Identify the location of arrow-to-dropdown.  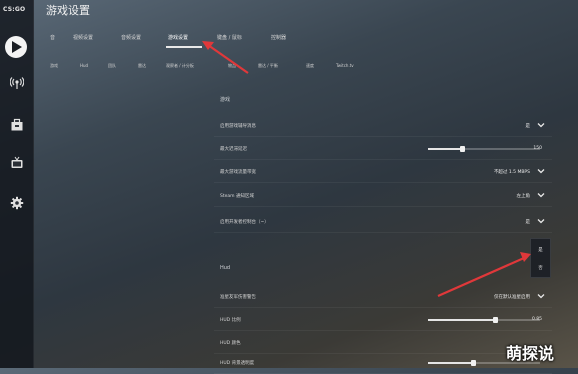
(484, 275).